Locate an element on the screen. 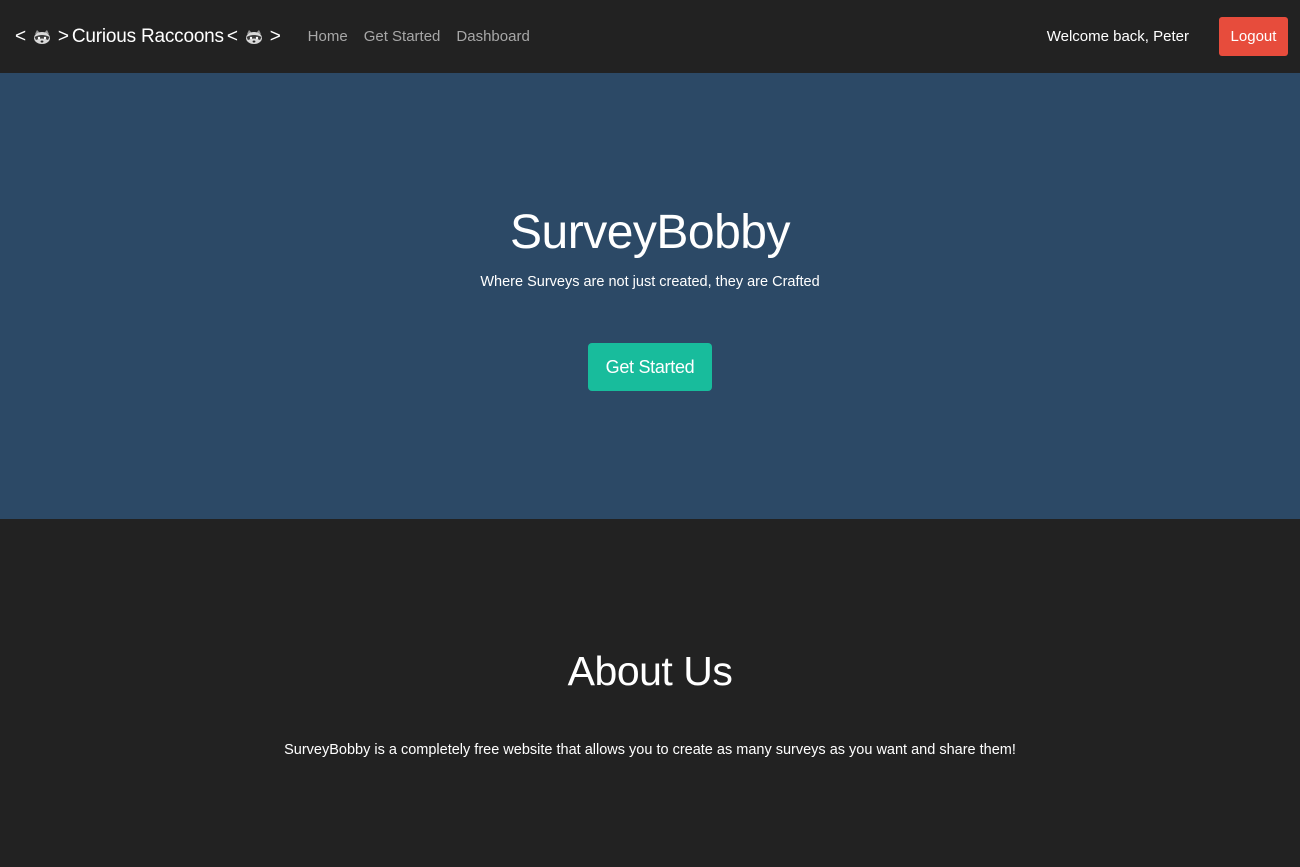 Image resolution: width=1300 pixels, height=867 pixels. brand-suffix: > is located at coordinates (275, 36).